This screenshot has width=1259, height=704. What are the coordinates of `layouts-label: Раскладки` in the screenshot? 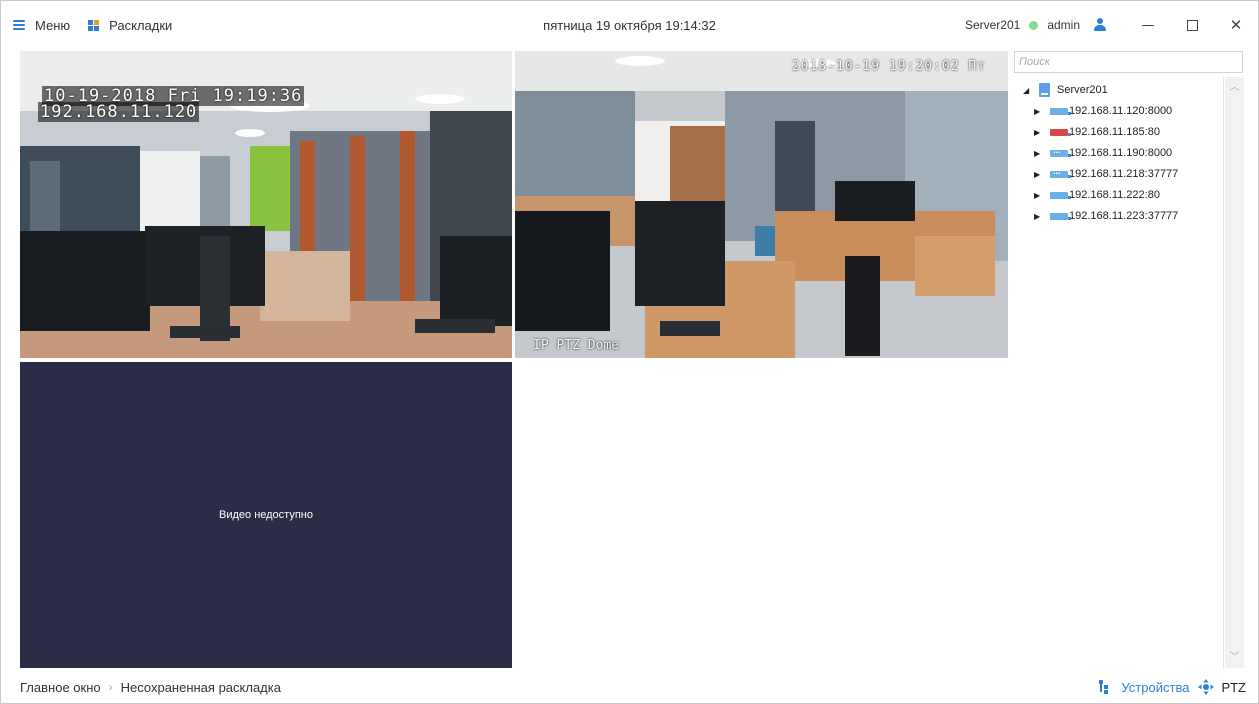 It's located at (141, 25).